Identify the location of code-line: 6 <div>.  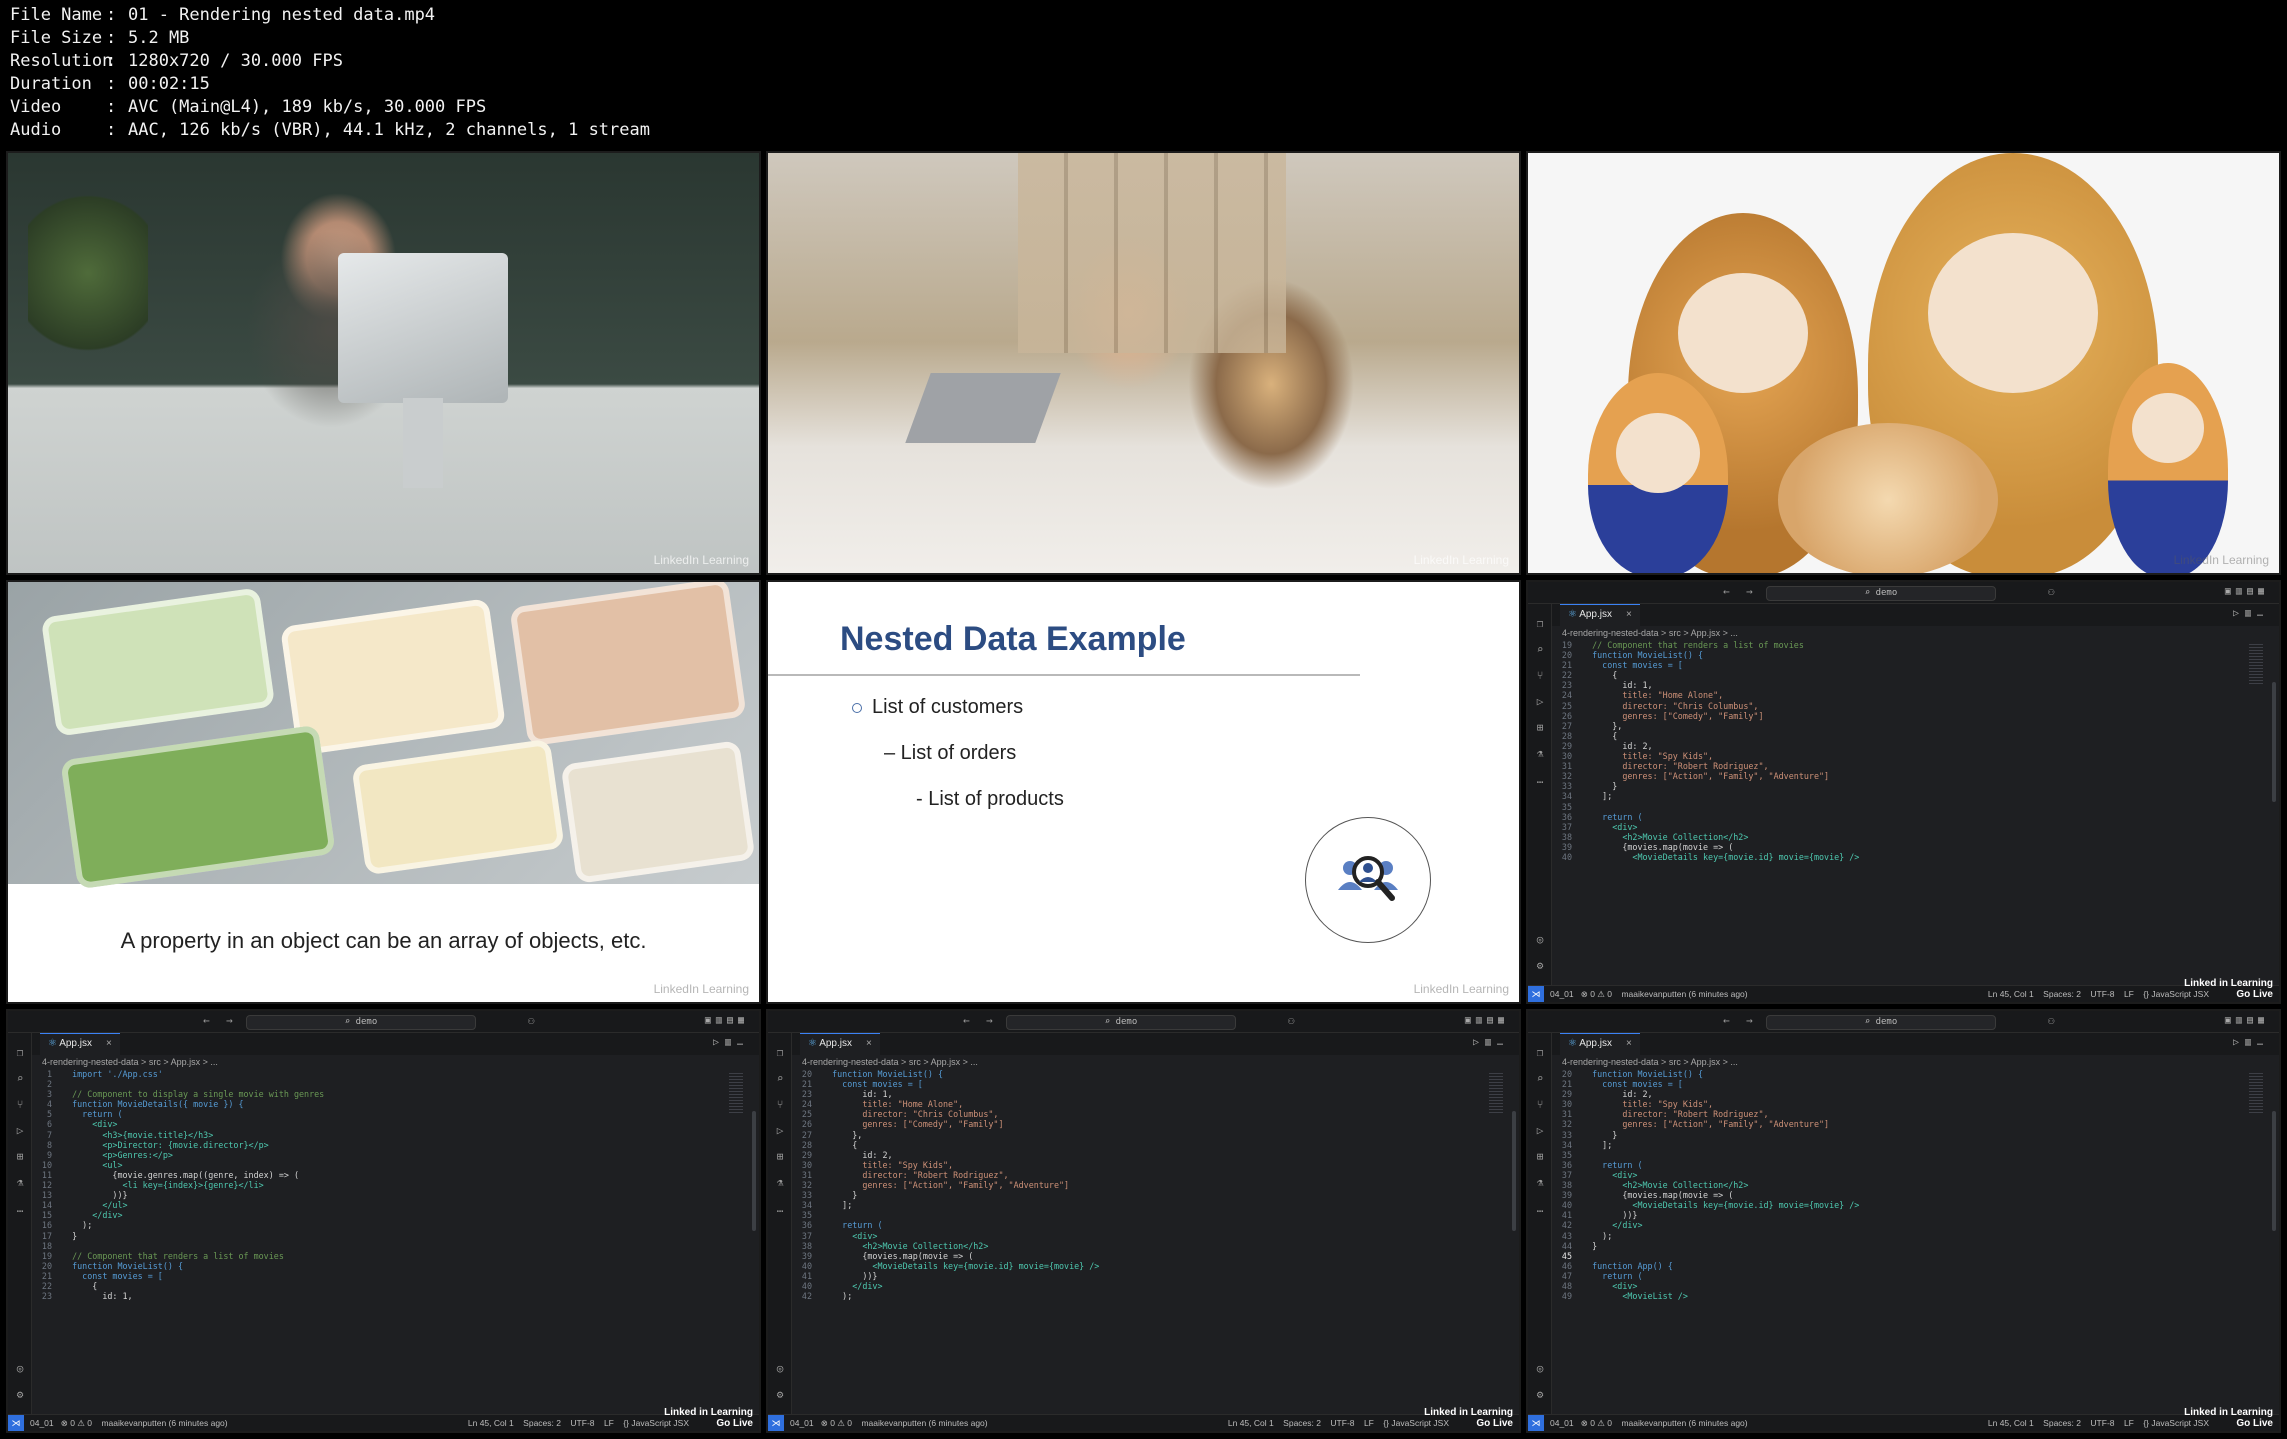
(375, 1124).